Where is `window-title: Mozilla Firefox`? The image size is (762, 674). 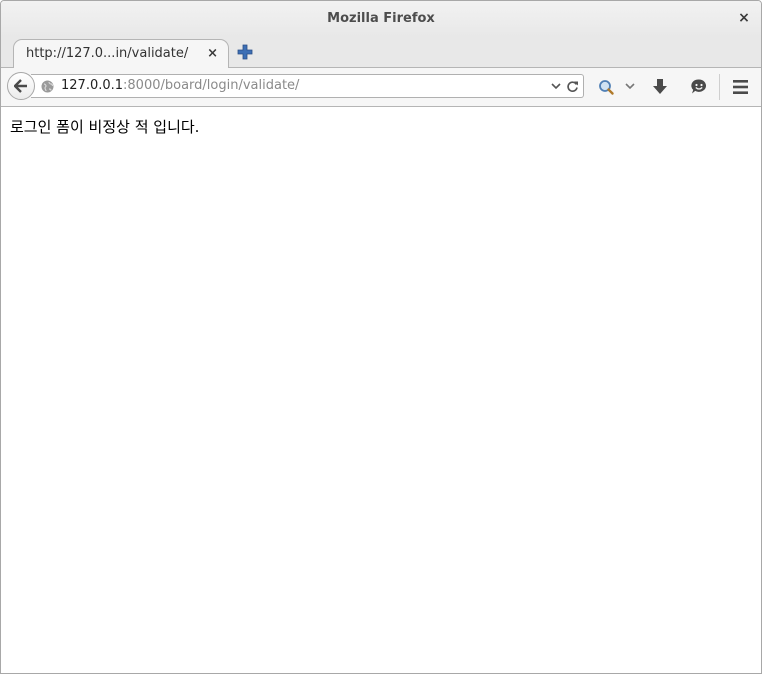 window-title: Mozilla Firefox is located at coordinates (381, 18).